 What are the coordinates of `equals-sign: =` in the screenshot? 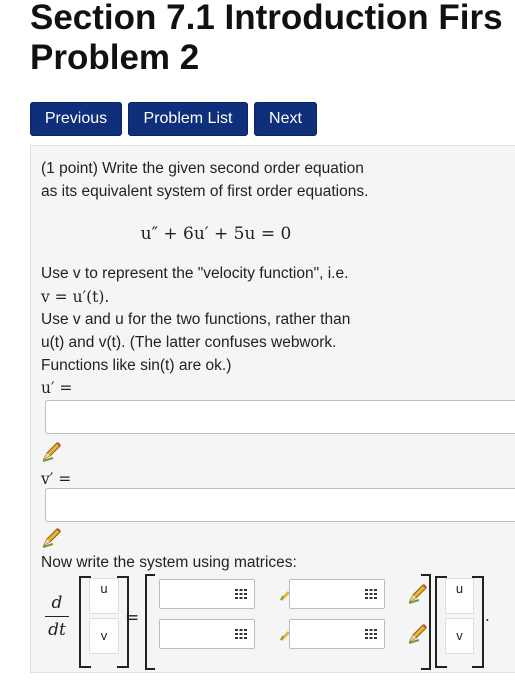 It's located at (132, 618).